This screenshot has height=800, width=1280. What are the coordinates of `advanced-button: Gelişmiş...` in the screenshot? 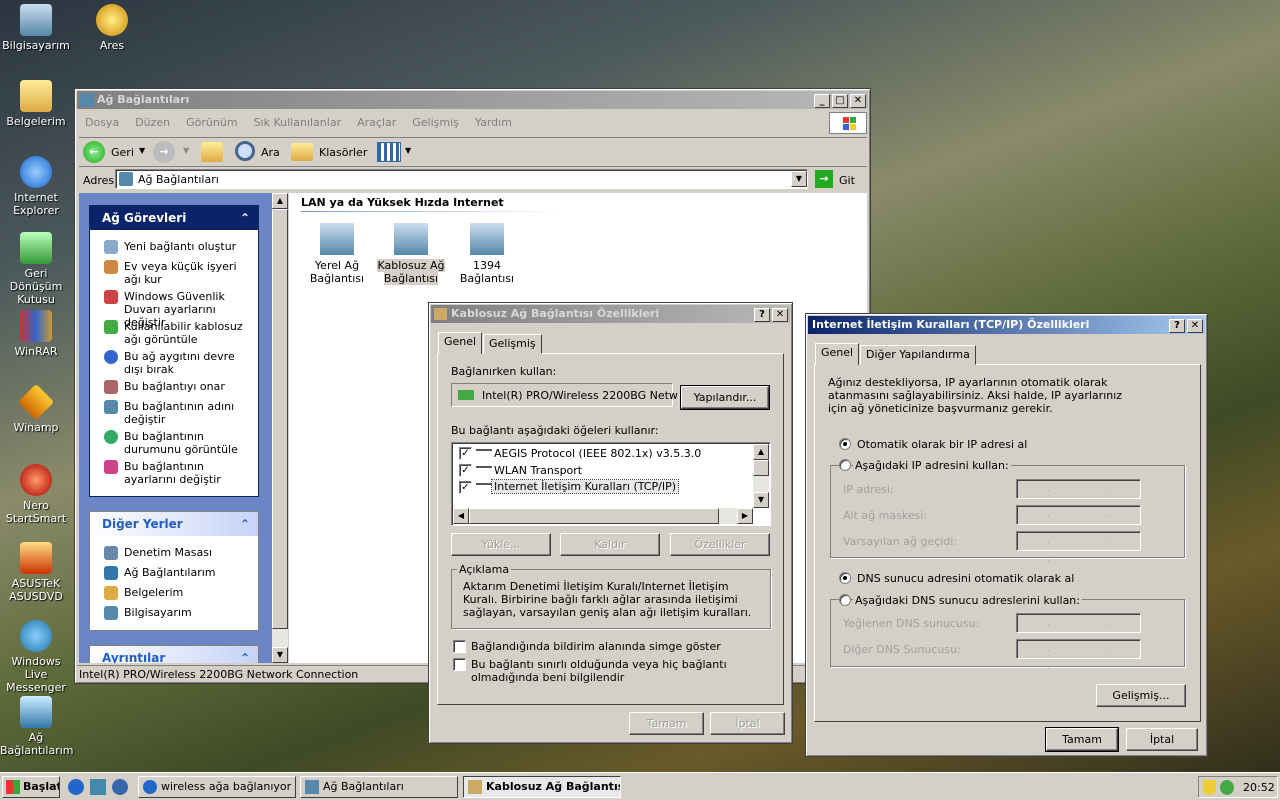 It's located at (1141, 695).